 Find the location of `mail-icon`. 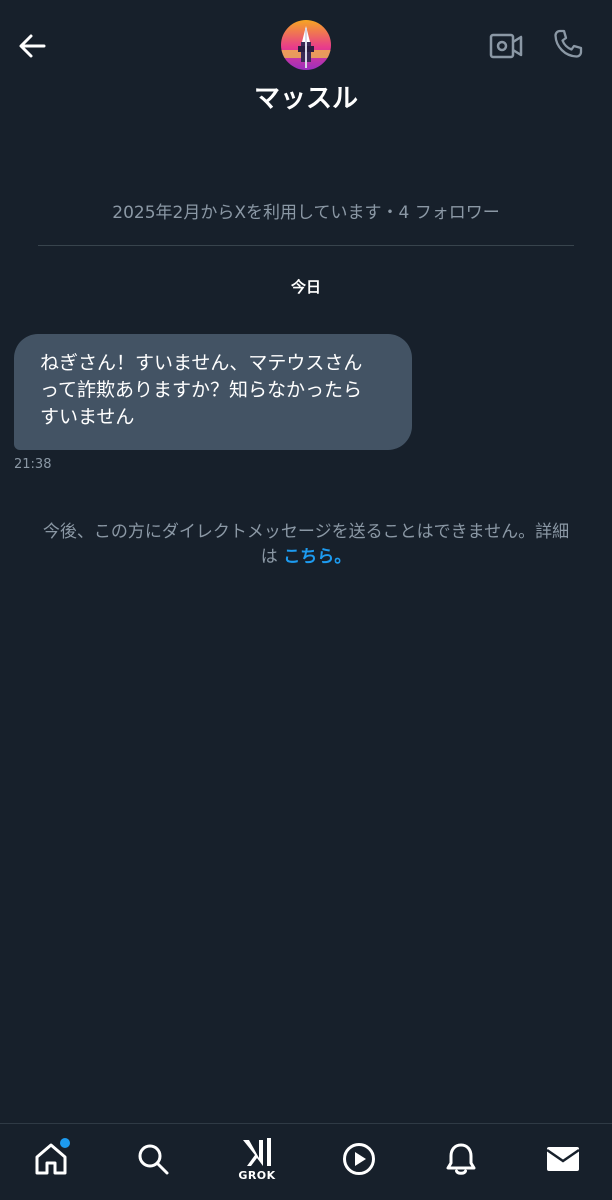

mail-icon is located at coordinates (563, 1159).